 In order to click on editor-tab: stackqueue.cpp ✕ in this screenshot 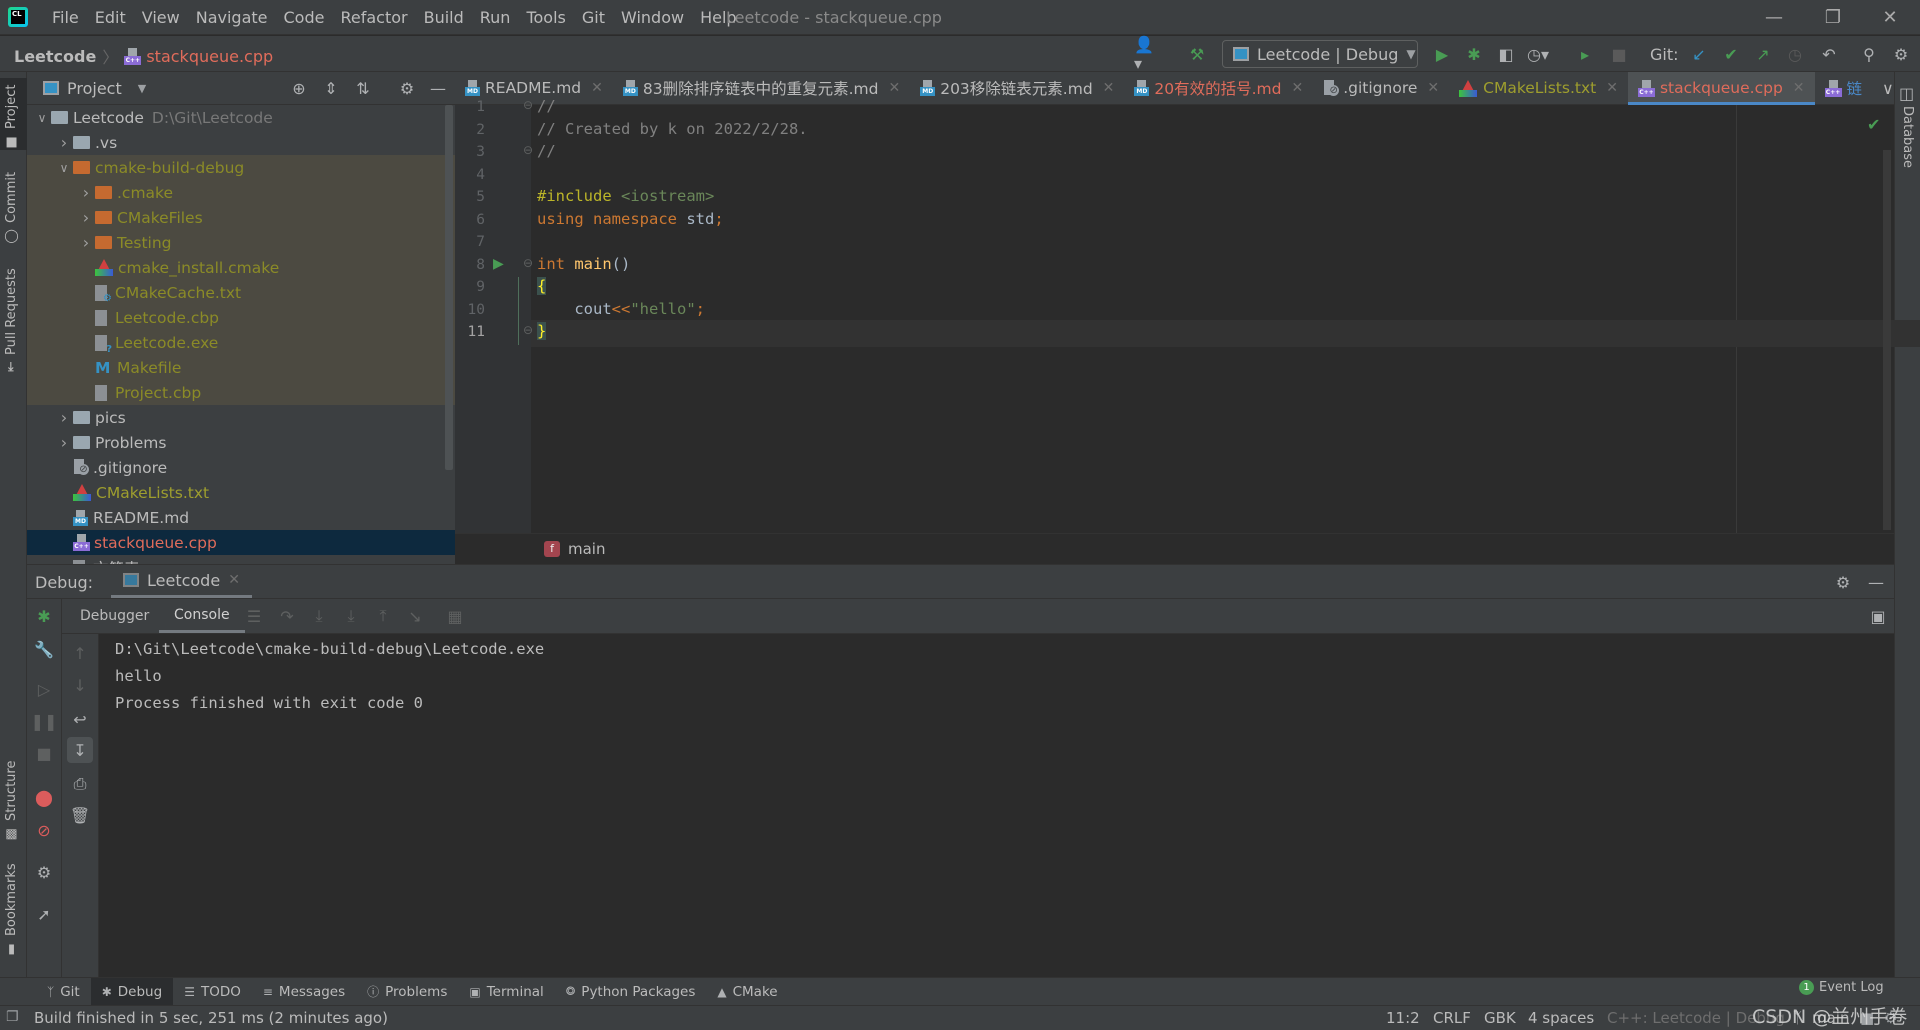, I will do `click(1721, 88)`.